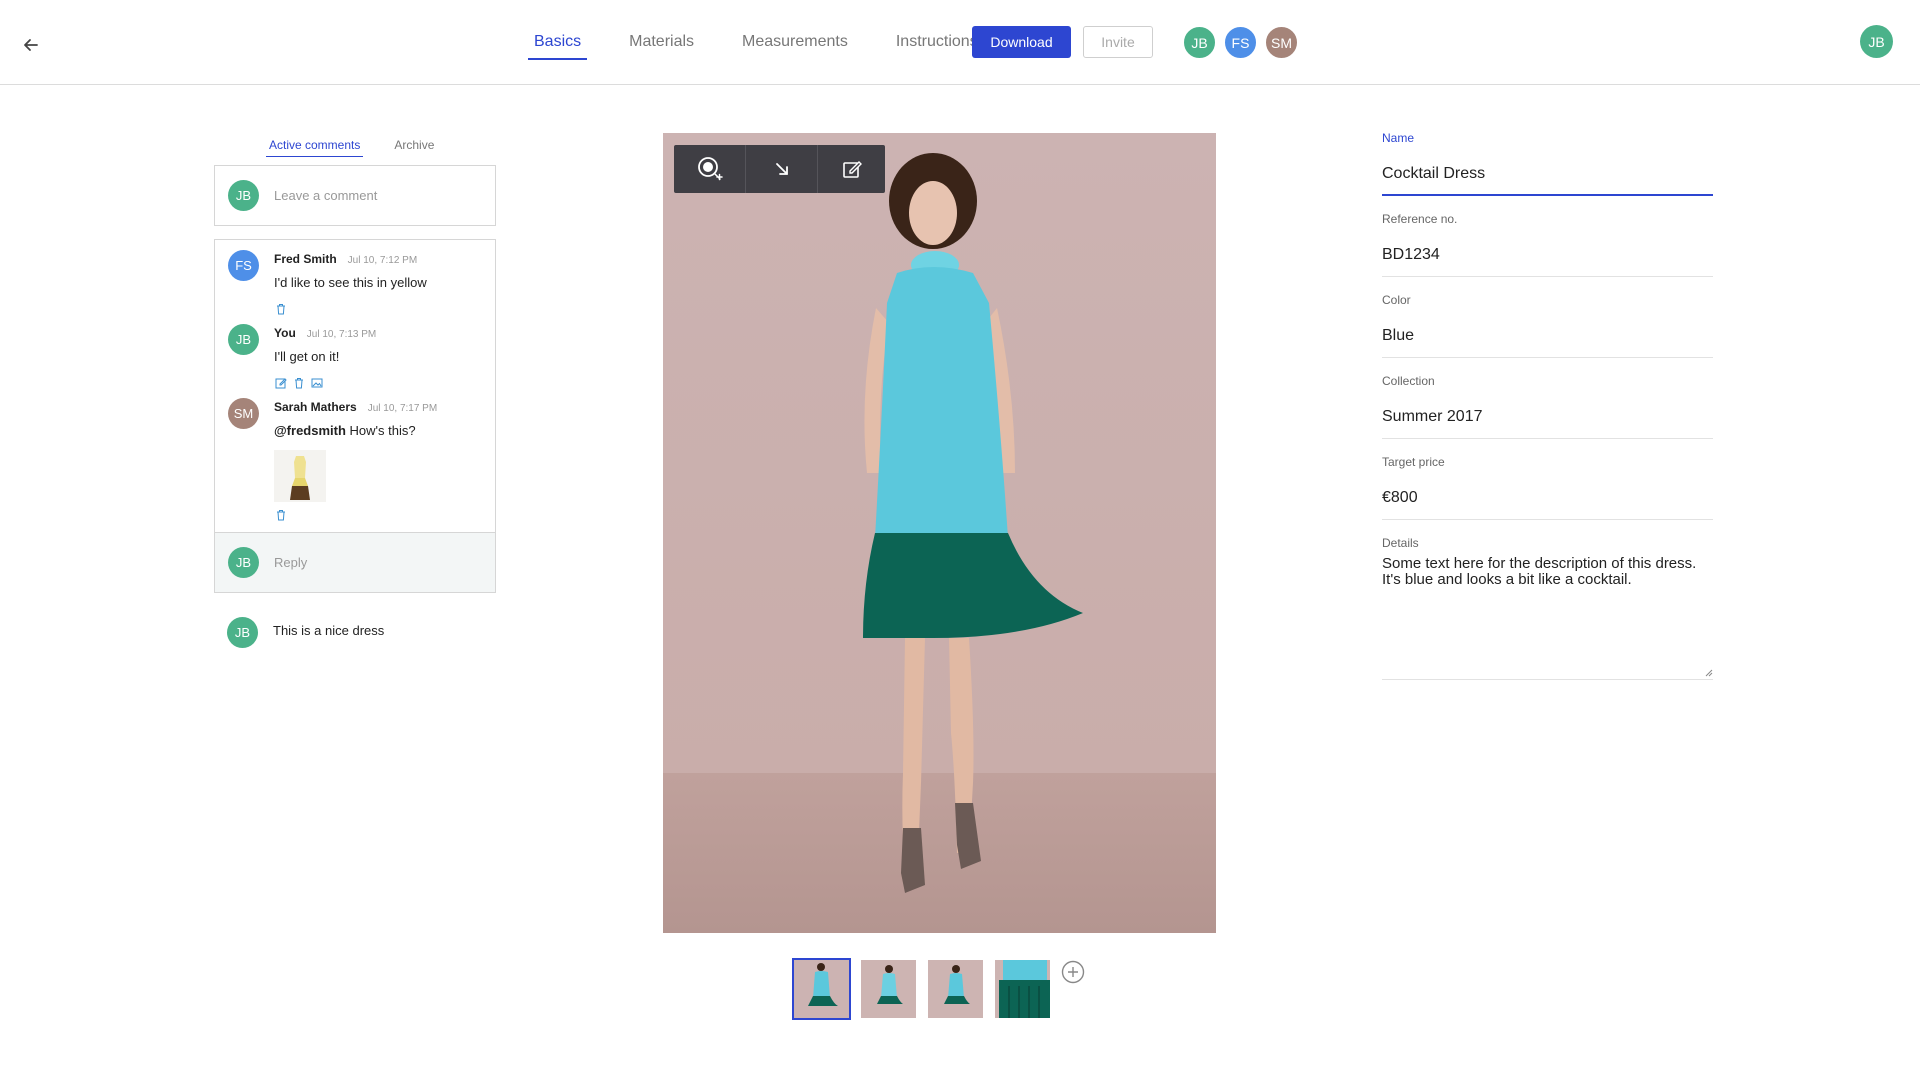 Image resolution: width=1920 pixels, height=1081 pixels. I want to click on thumbnail-strip, so click(939, 989).